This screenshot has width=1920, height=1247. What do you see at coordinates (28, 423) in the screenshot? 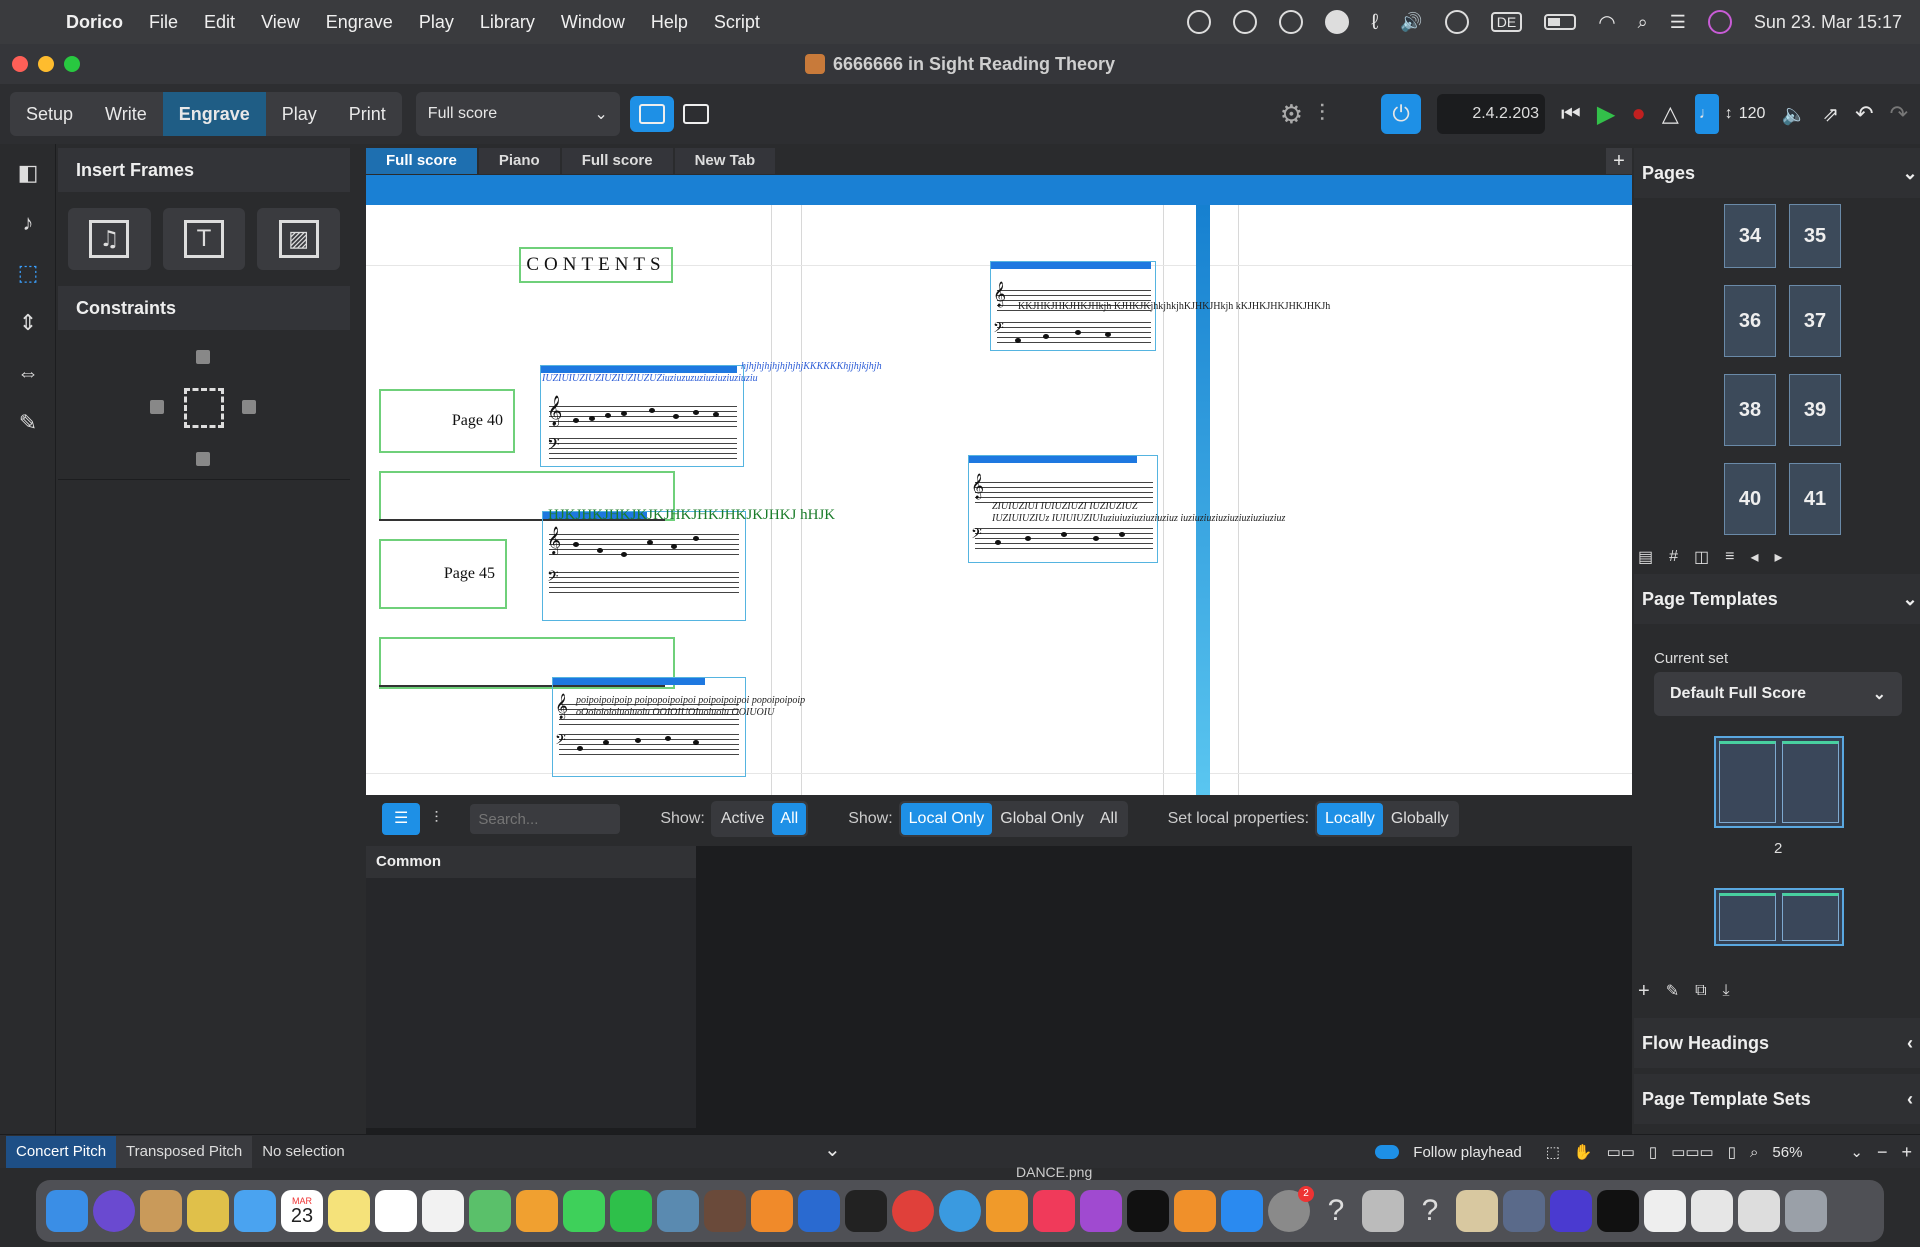
I see `pencil-icon: ✎` at bounding box center [28, 423].